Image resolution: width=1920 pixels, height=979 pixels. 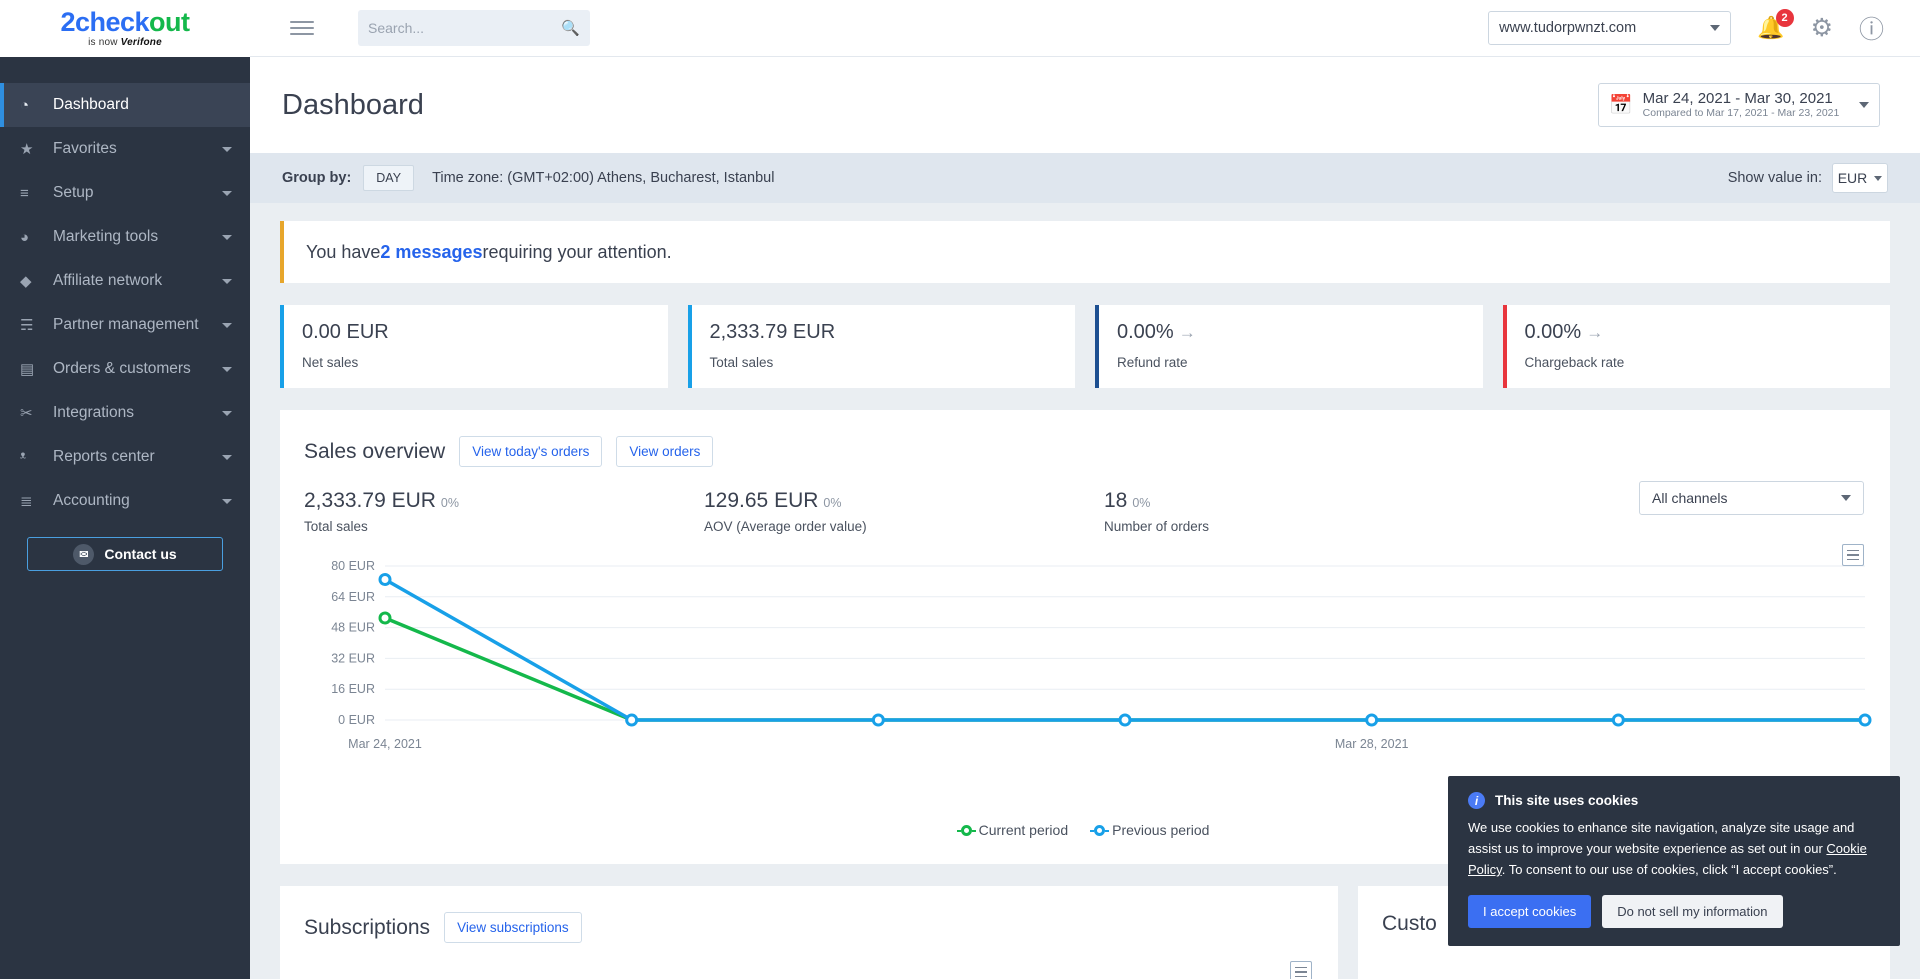 I want to click on kpi-label: Refund rate, so click(x=1152, y=362).